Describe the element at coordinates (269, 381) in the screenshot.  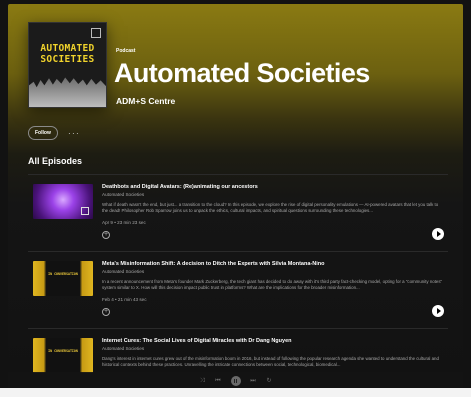
I see `repeat-icon: ↻` at that location.